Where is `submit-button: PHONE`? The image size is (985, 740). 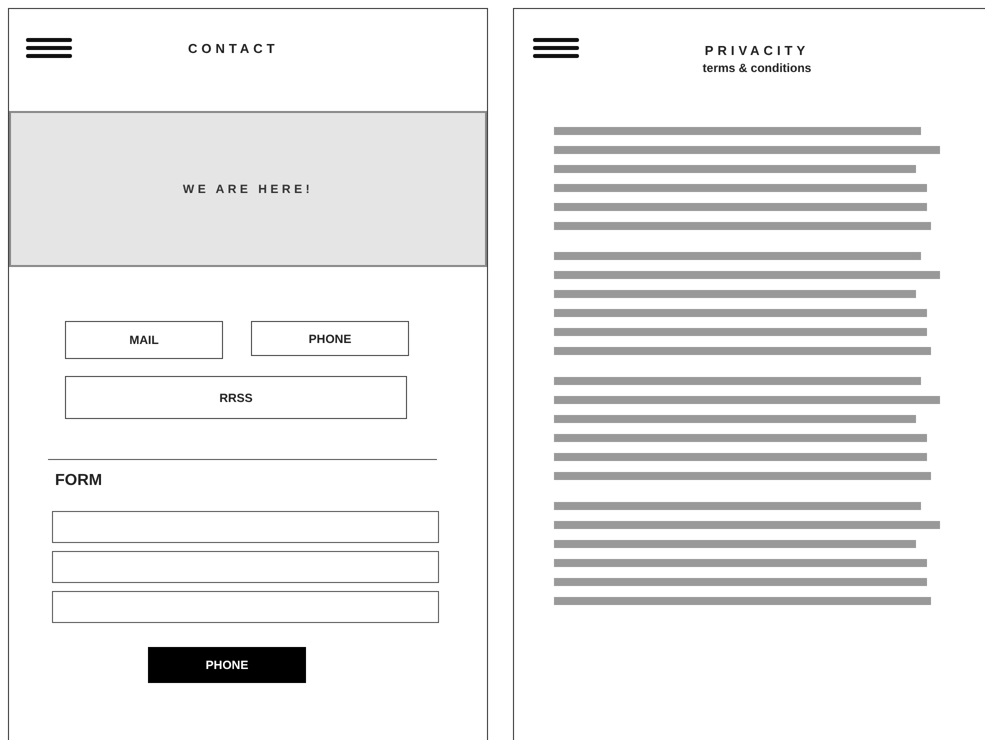
submit-button: PHONE is located at coordinates (227, 665).